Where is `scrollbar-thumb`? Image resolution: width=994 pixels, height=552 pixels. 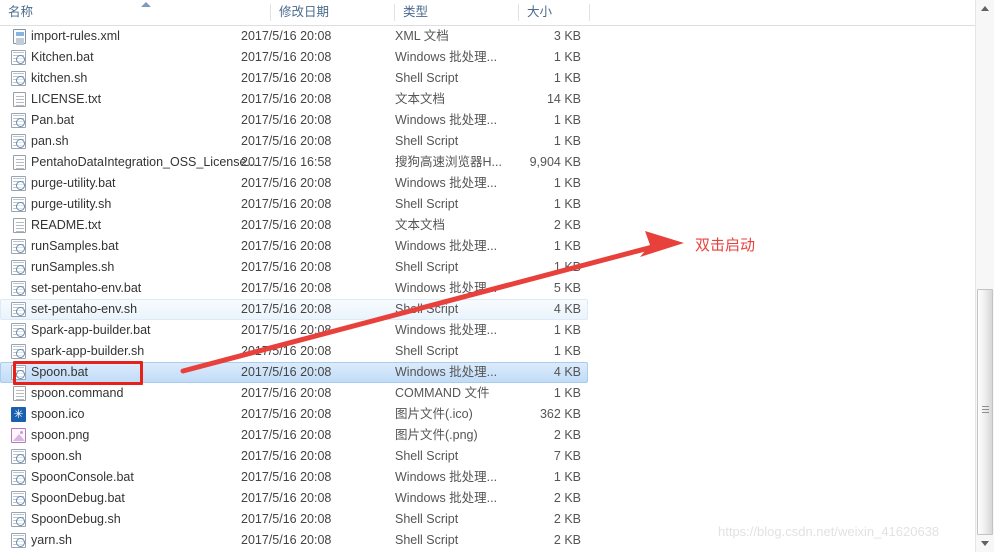
scrollbar-thumb is located at coordinates (985, 412).